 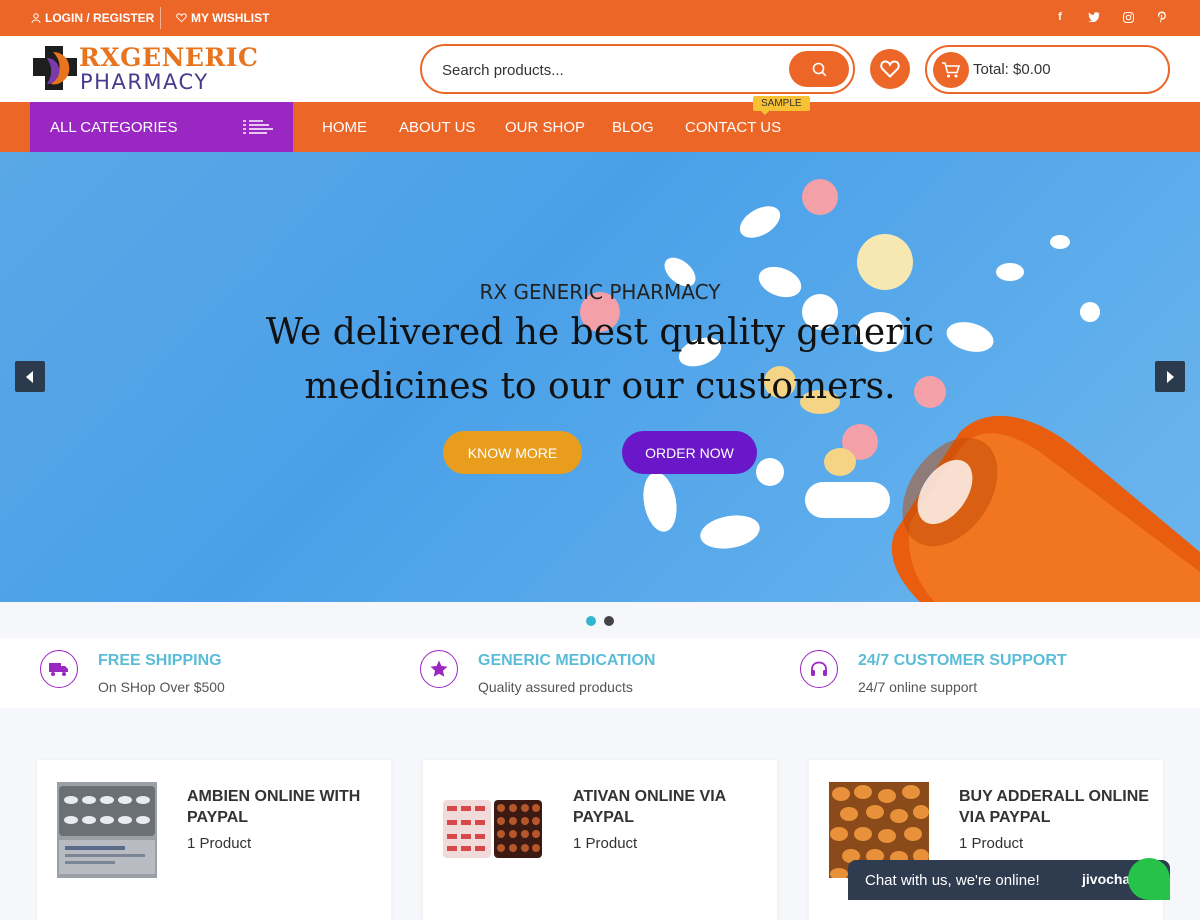 I want to click on search-bar, so click(x=637, y=69).